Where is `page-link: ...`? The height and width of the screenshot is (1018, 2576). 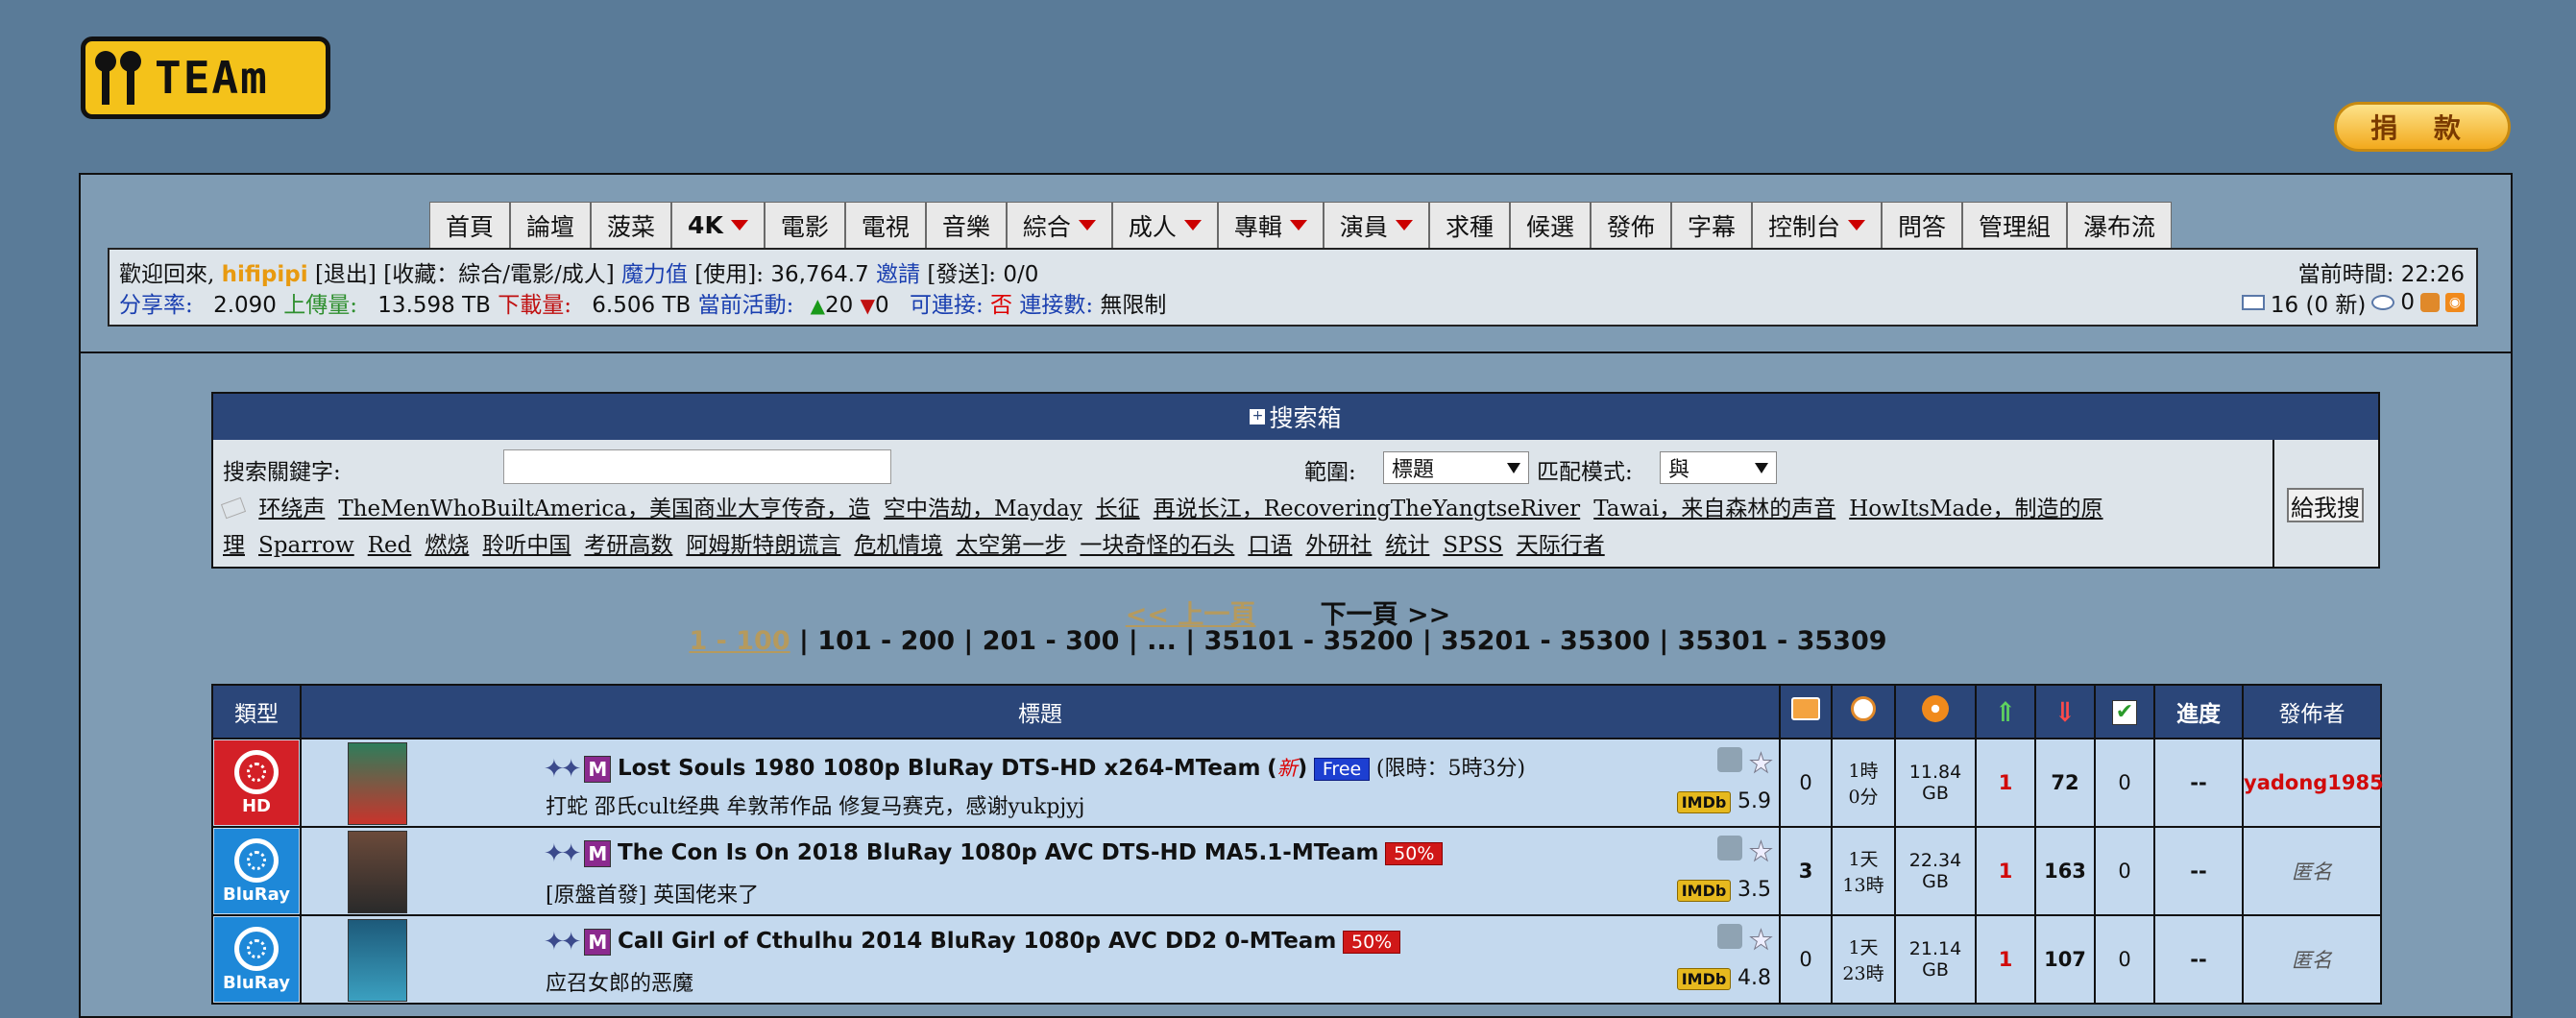
page-link: ... is located at coordinates (1162, 641).